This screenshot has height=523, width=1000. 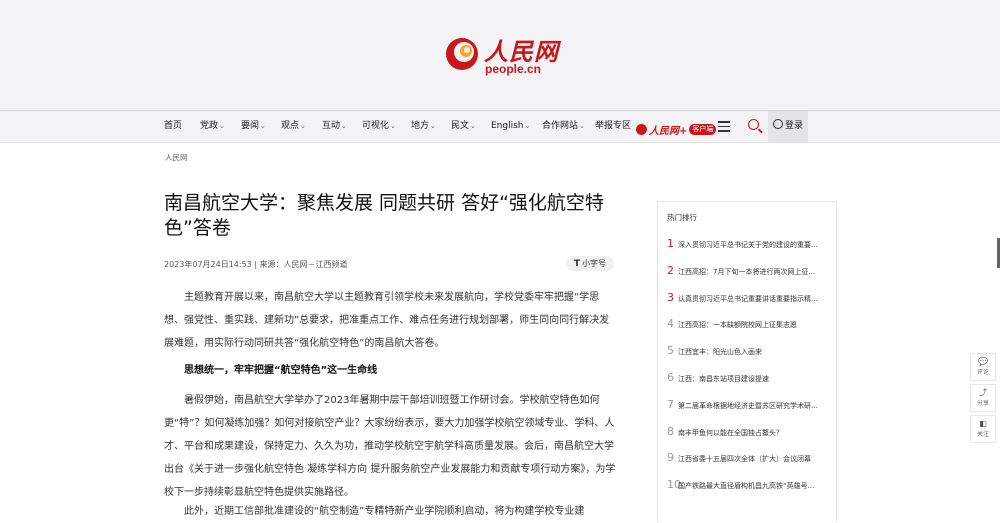 What do you see at coordinates (670, 243) in the screenshot?
I see `hot-rank-number: 1` at bounding box center [670, 243].